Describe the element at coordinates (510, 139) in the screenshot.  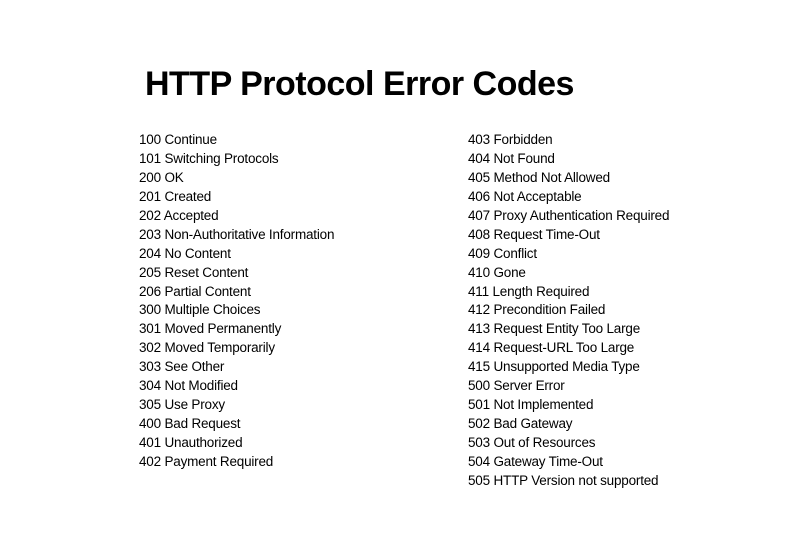
I see `status-code-item: 403 Forbidden` at that location.